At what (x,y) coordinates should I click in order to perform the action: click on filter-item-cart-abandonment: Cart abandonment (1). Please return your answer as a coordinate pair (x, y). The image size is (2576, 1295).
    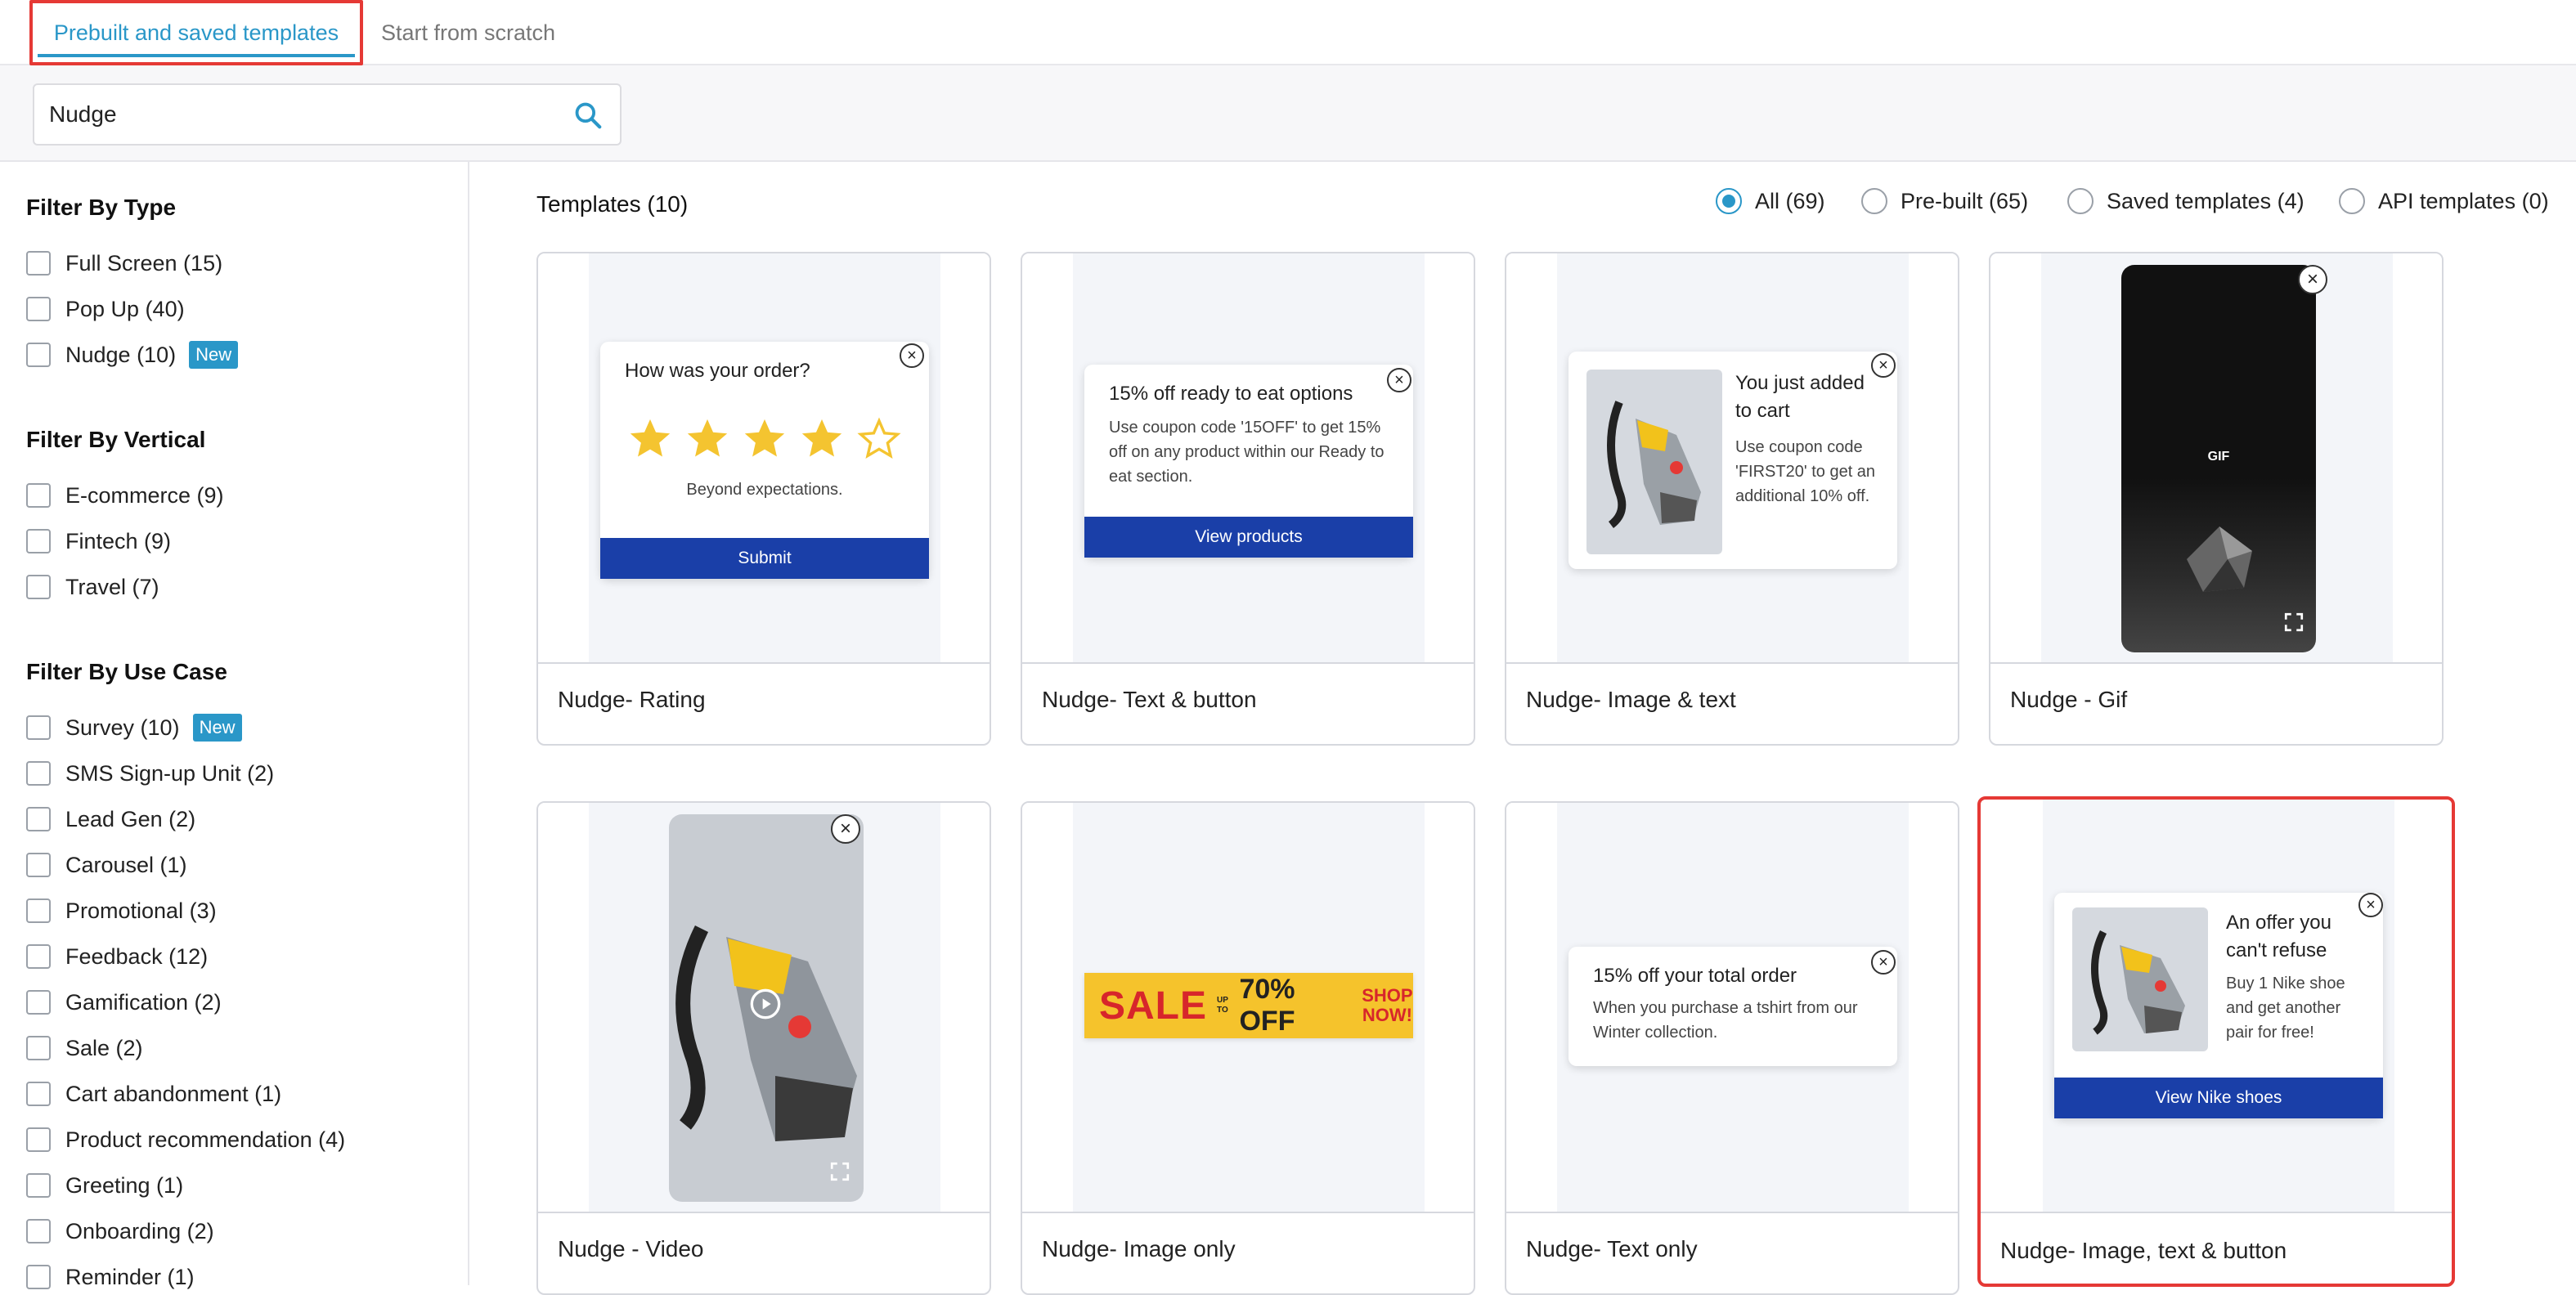
    Looking at the image, I should click on (153, 1094).